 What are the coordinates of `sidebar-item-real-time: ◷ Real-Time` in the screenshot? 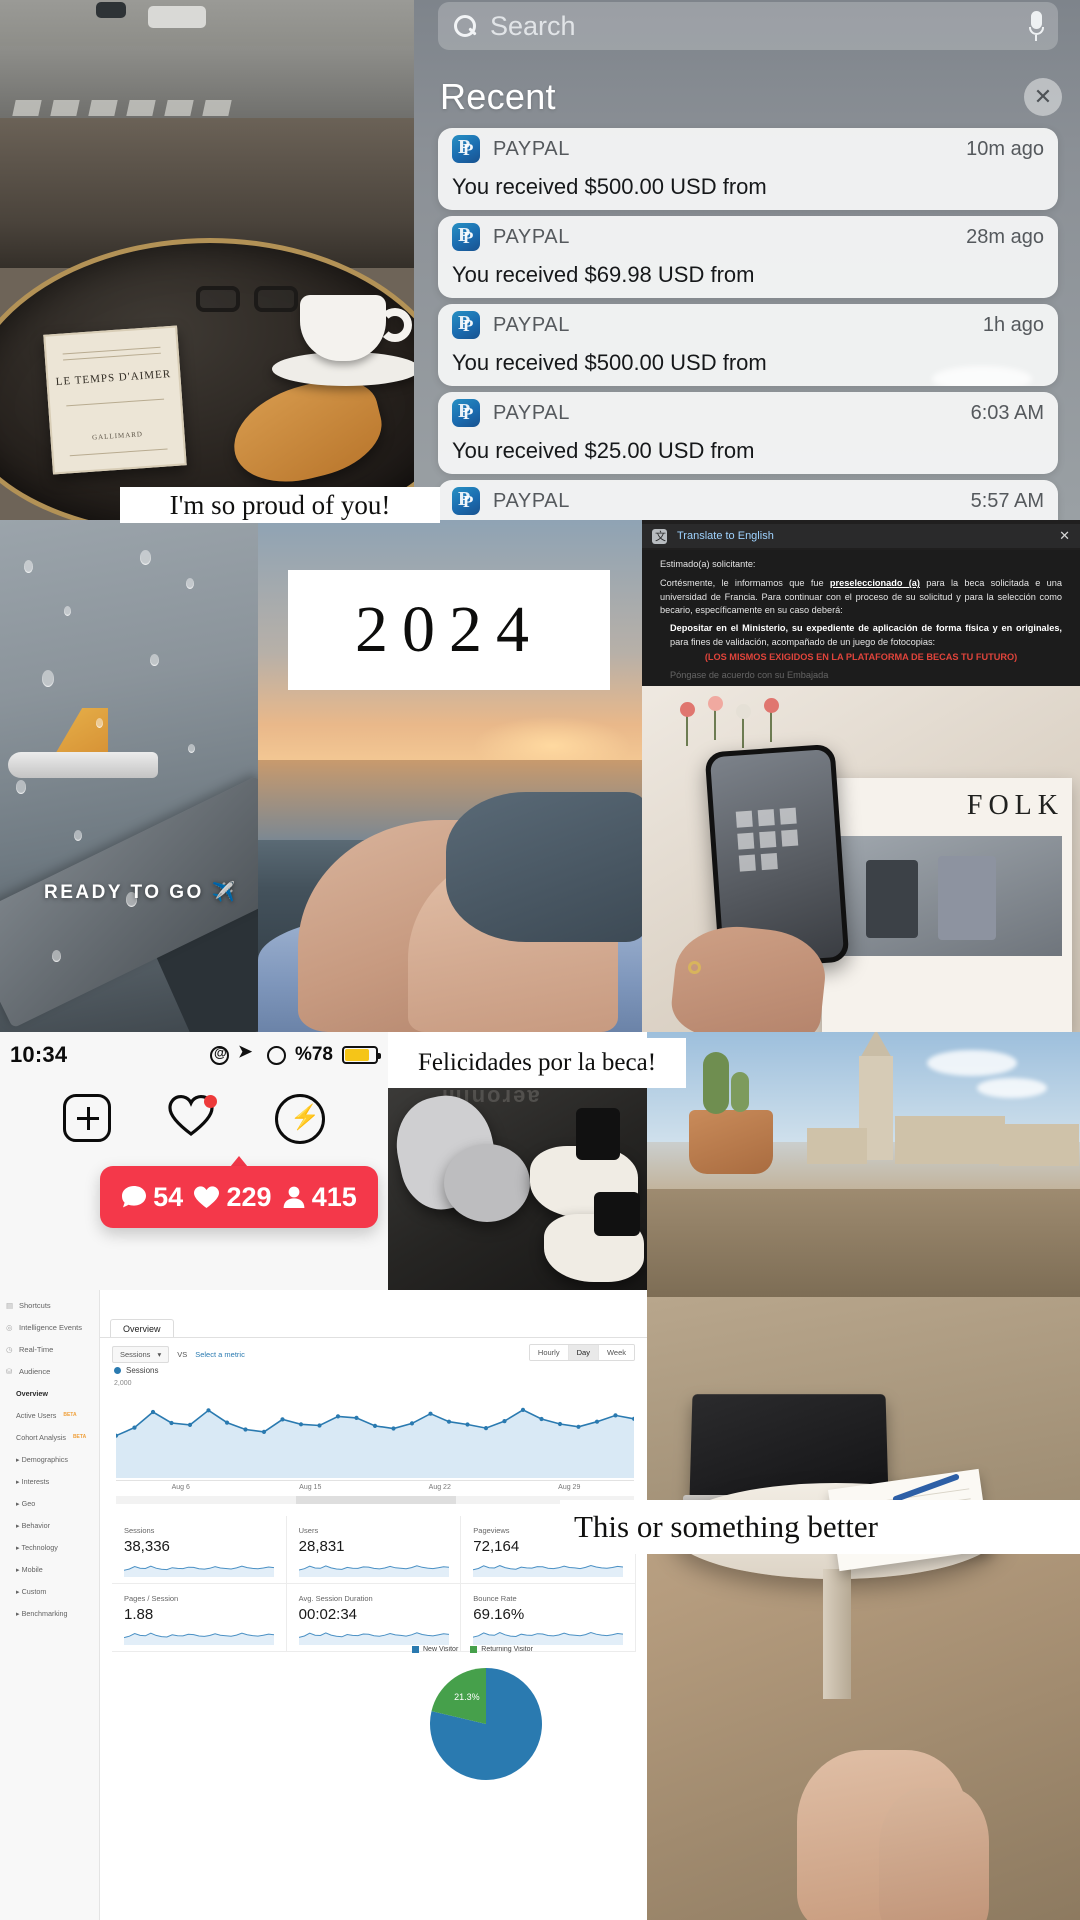 It's located at (49, 1349).